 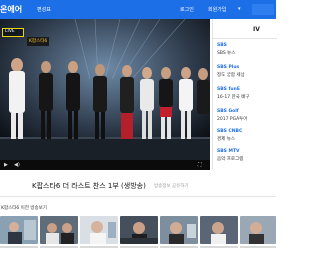 What do you see at coordinates (246, 139) in the screenshot?
I see `channel-item: SBS CNBC 경제 뉴스` at bounding box center [246, 139].